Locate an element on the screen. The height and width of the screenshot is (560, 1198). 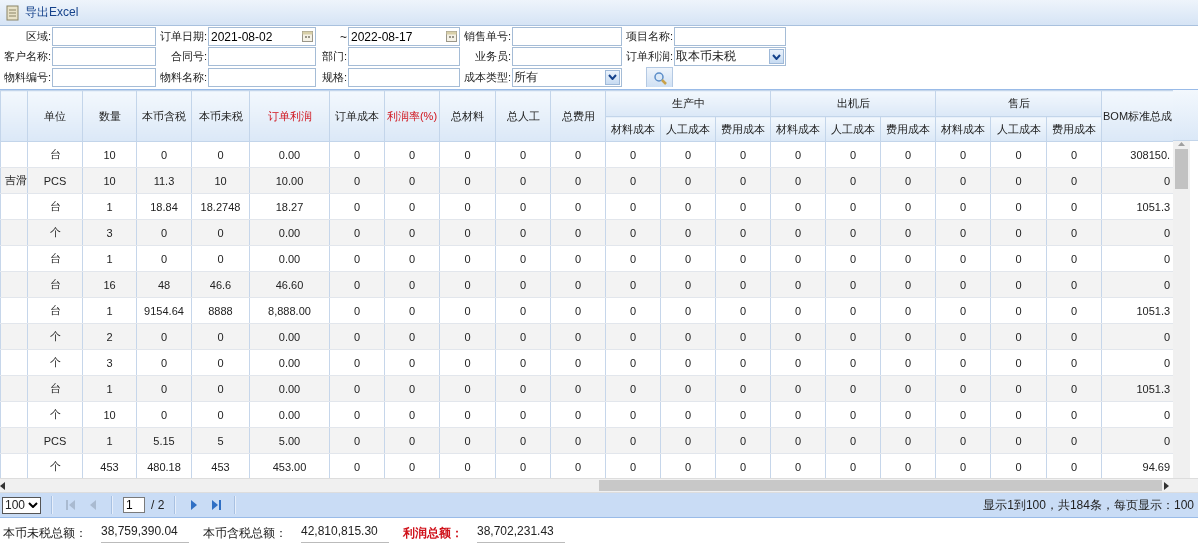
field-label: 客户名称: is located at coordinates (27, 56).